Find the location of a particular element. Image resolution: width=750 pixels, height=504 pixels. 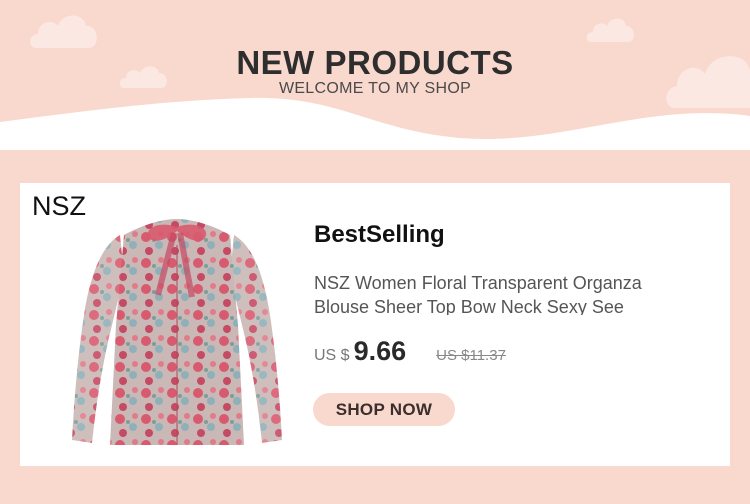

original-price: US $11.37 is located at coordinates (471, 355).